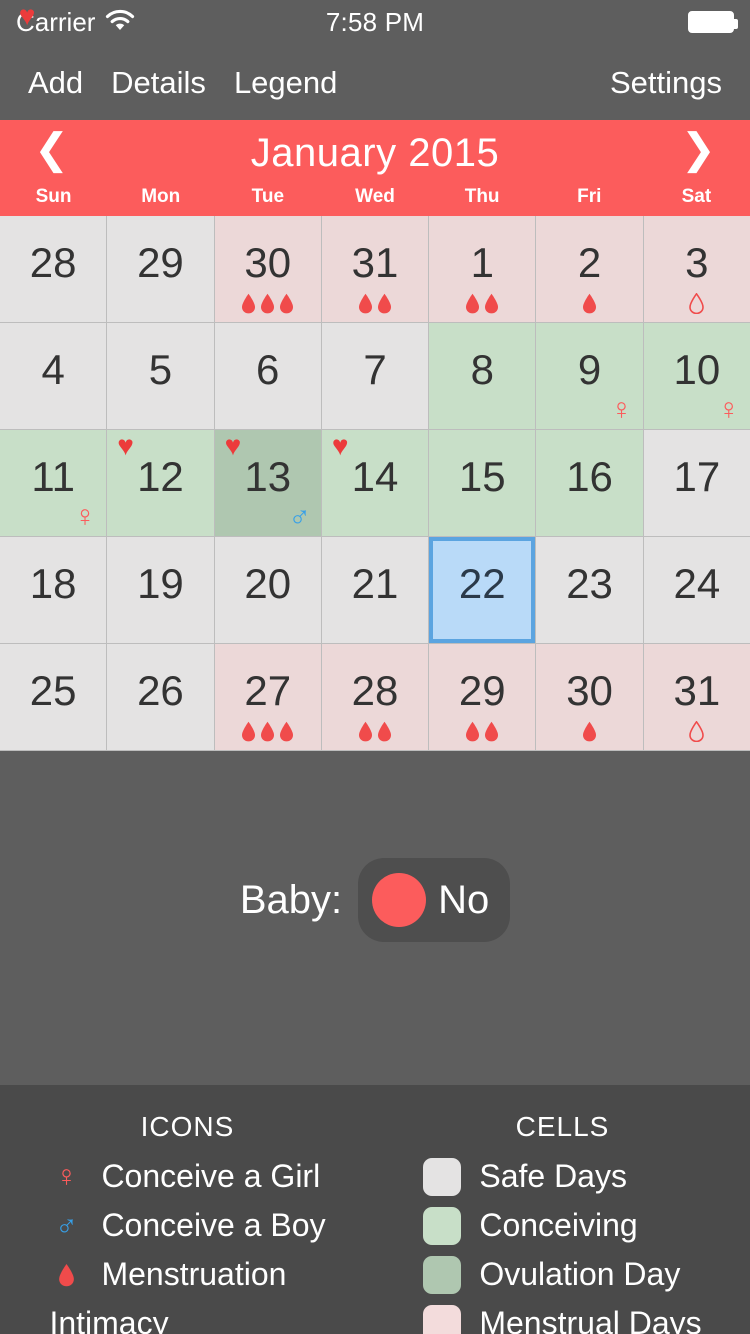 This screenshot has height=1334, width=750. I want to click on day-number: 20, so click(268, 583).